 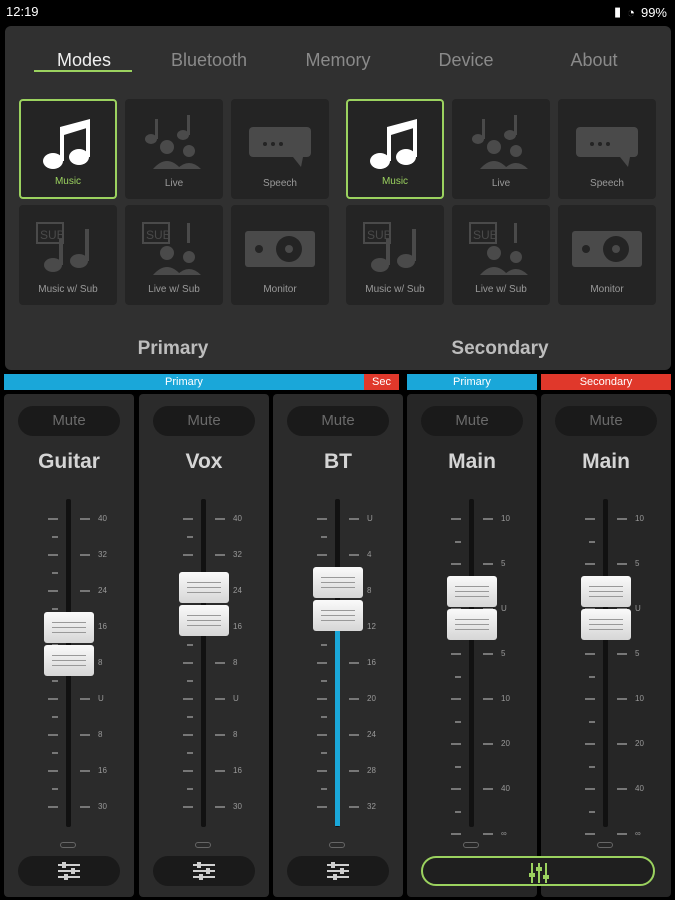 What do you see at coordinates (280, 149) in the screenshot?
I see `primary-mode-speech: Speech` at bounding box center [280, 149].